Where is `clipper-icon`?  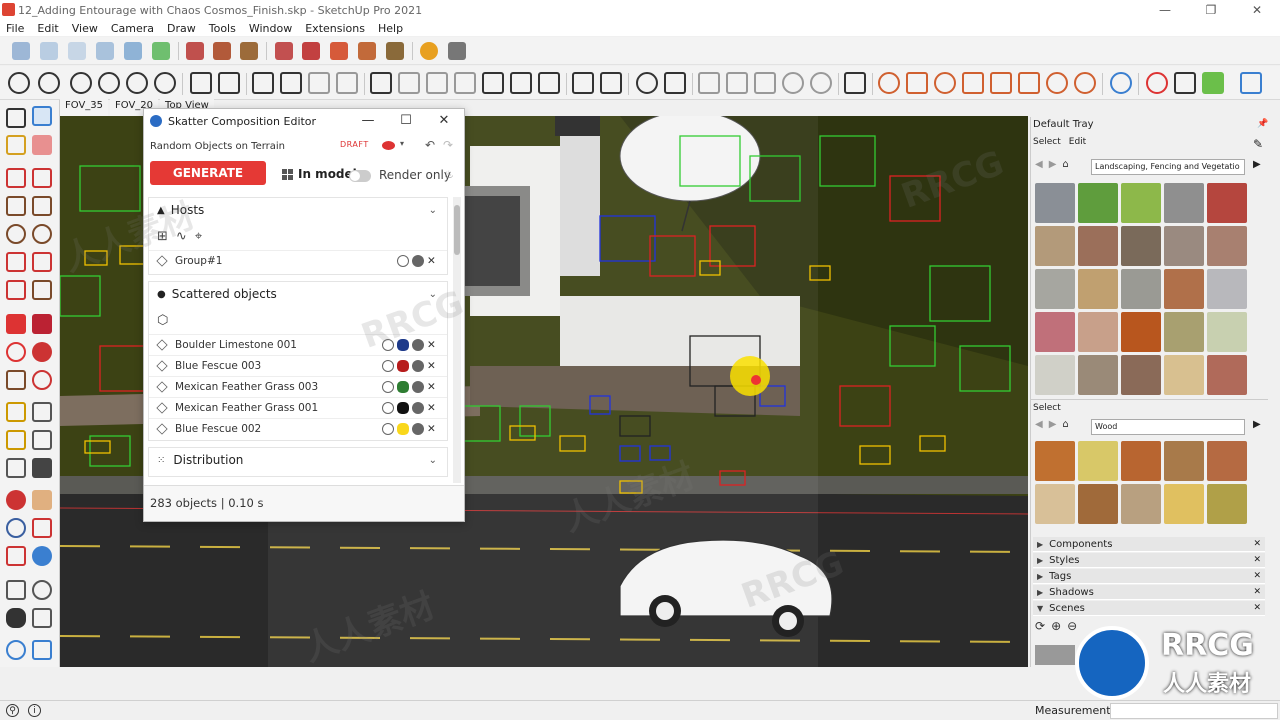
clipper-icon is located at coordinates (521, 83).